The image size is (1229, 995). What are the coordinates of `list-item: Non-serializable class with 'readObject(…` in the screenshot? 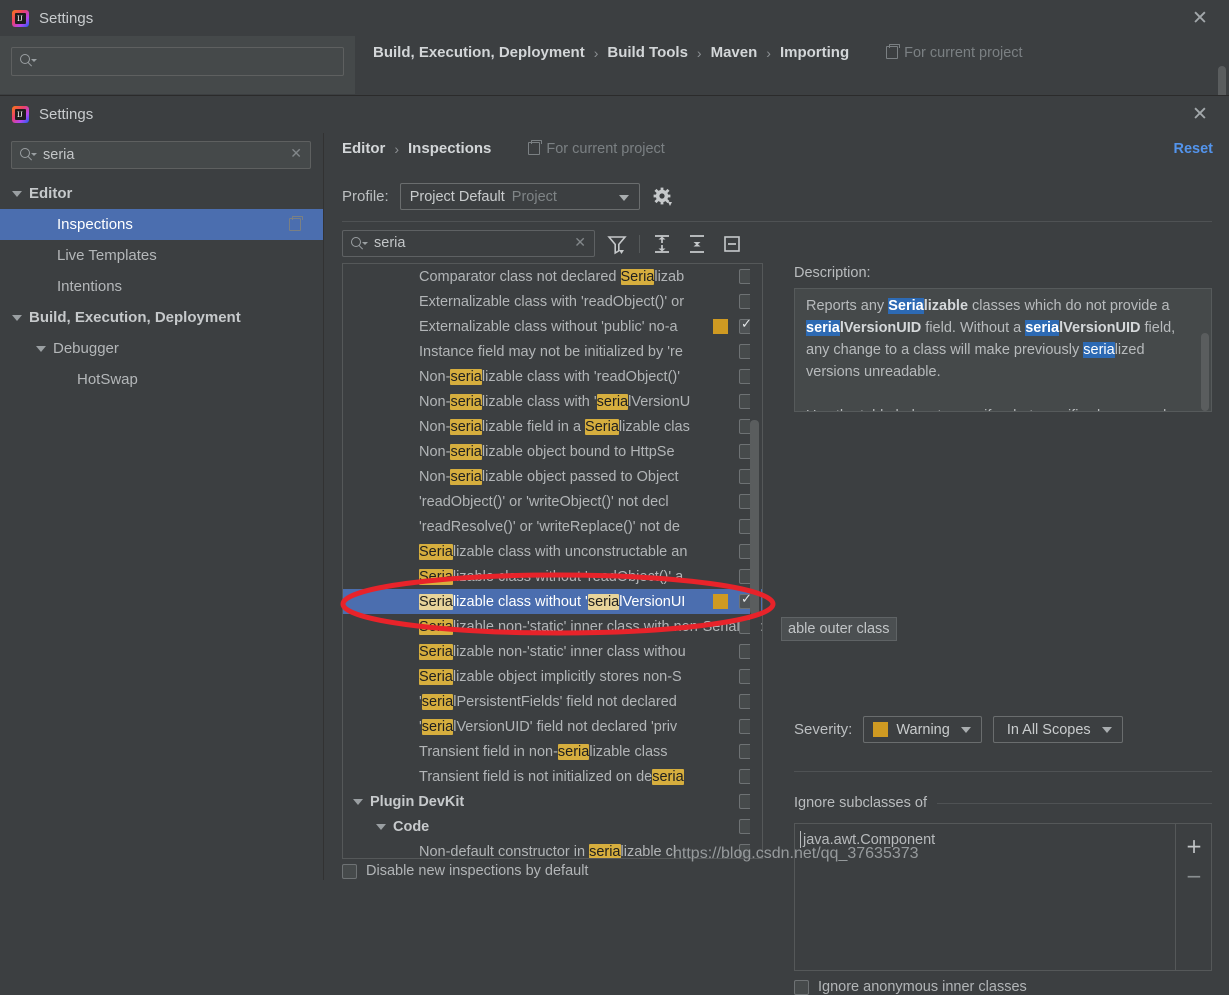 It's located at (552, 376).